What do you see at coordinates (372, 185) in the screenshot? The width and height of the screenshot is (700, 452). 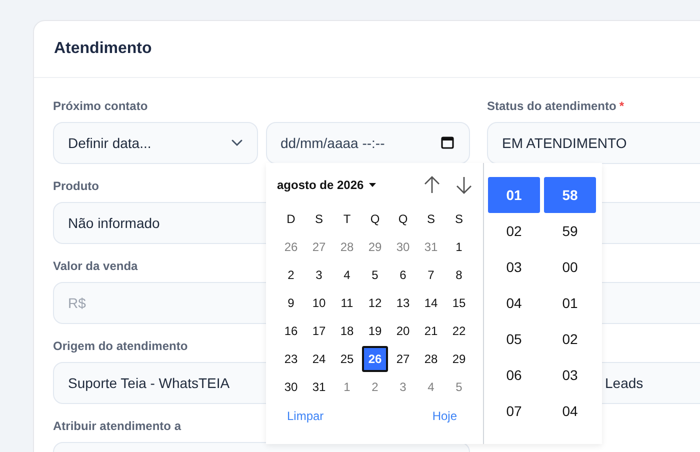 I see `caret-icon` at bounding box center [372, 185].